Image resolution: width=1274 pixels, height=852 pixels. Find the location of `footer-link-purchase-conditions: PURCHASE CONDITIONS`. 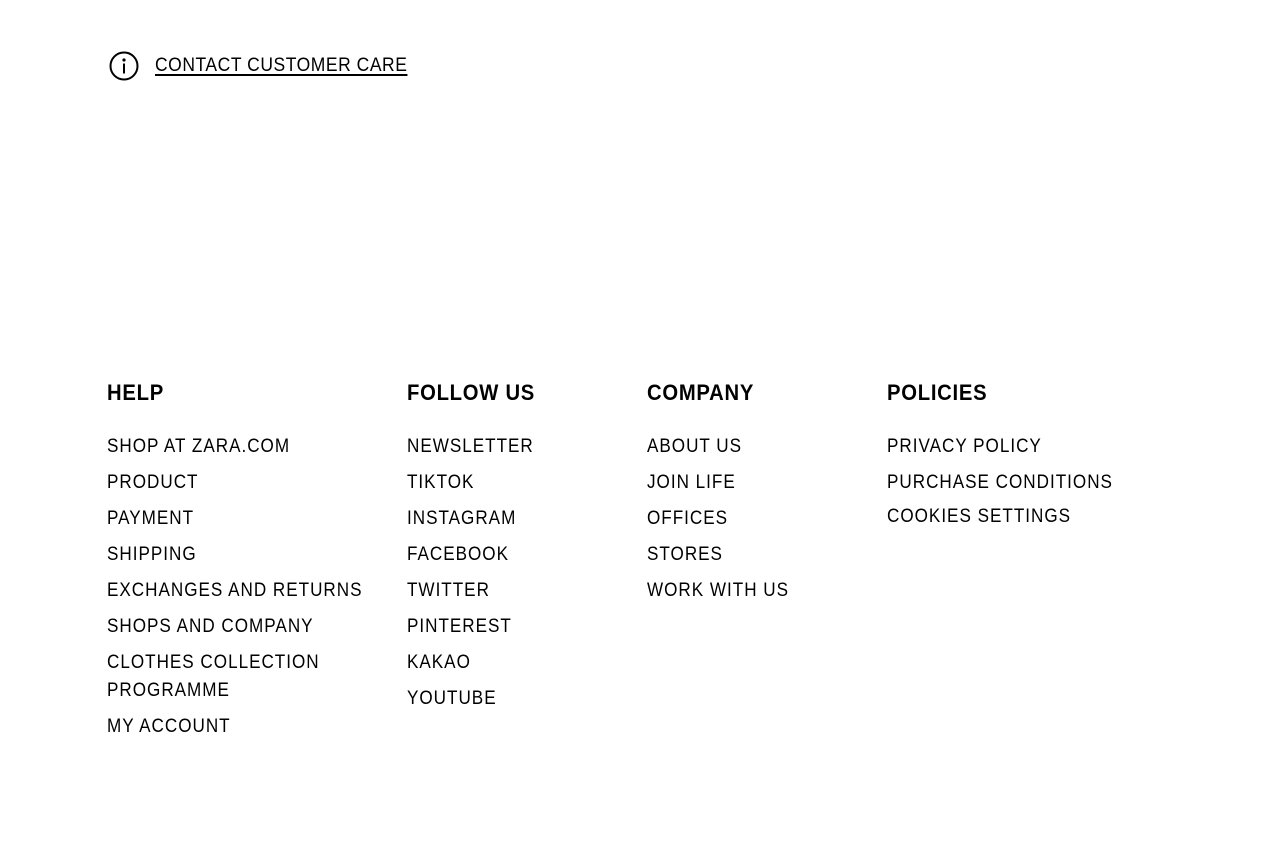

footer-link-purchase-conditions: PURCHASE CONDITIONS is located at coordinates (1000, 483).